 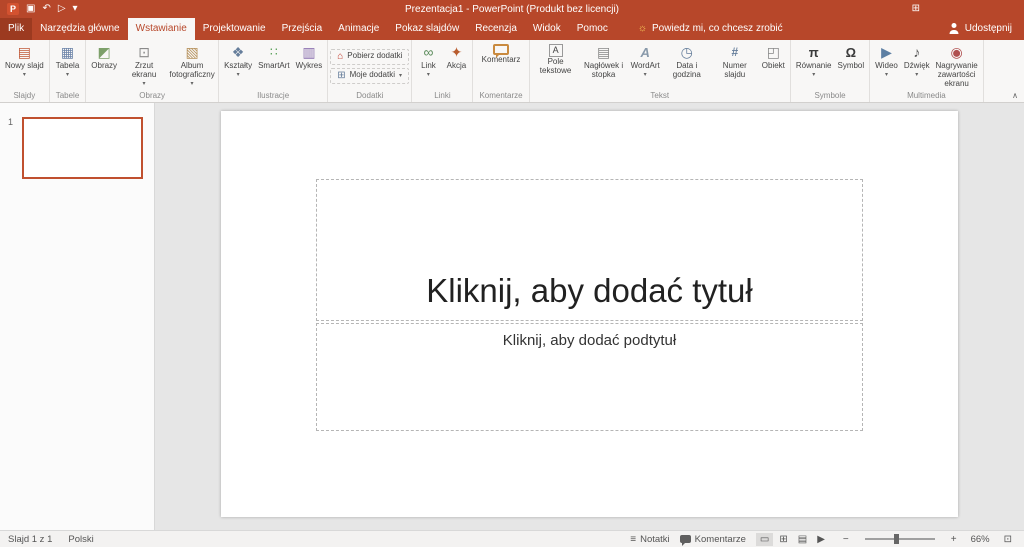 I want to click on tab-projektowanie: Projektowanie, so click(x=234, y=29).